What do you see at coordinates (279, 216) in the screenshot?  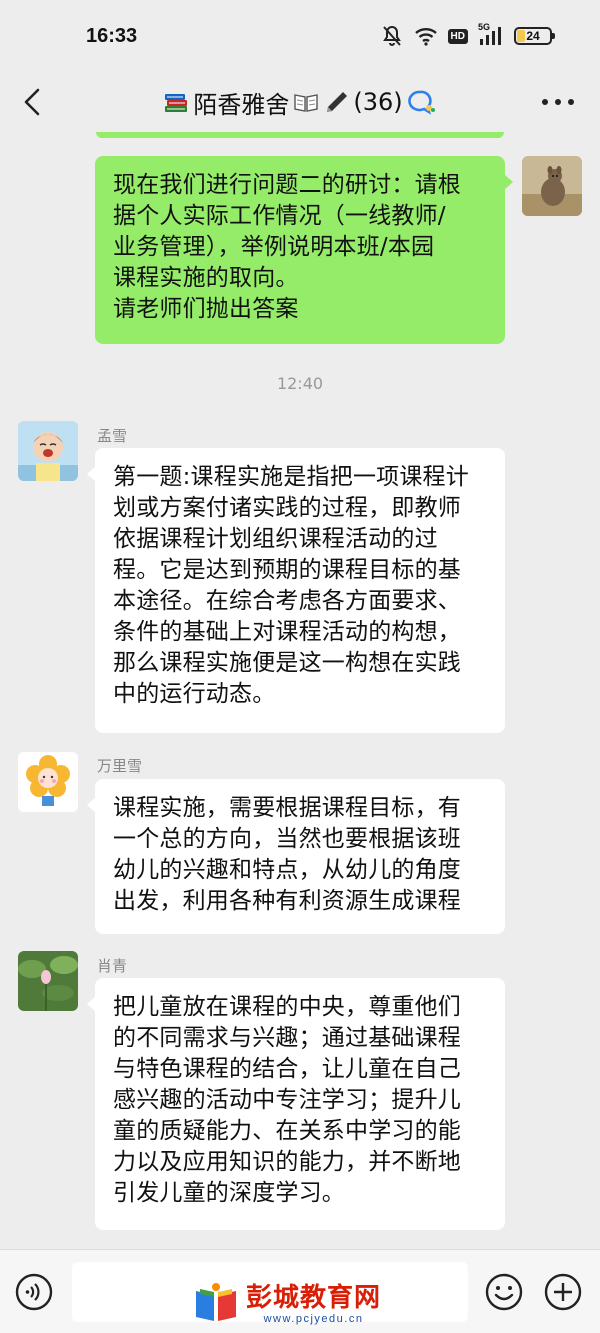 I see `message-line: 据个人实际工作情况（一线教师/` at bounding box center [279, 216].